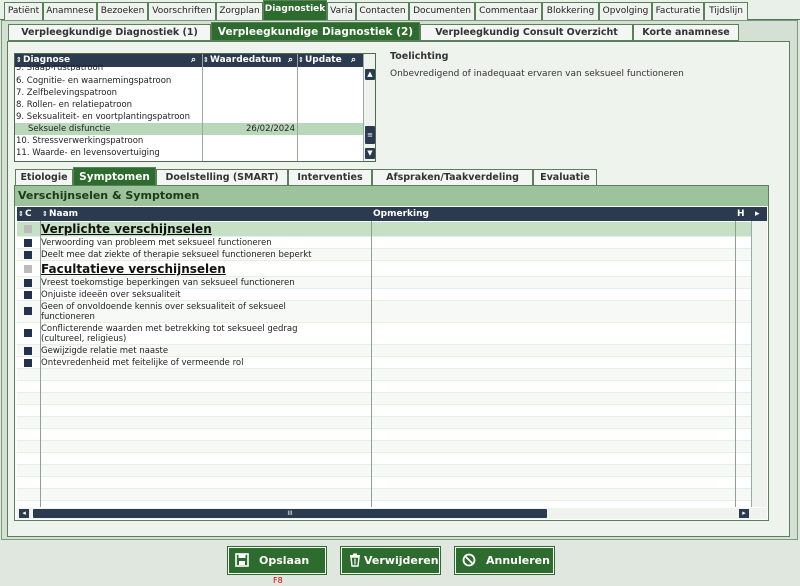  What do you see at coordinates (74, 105) in the screenshot?
I see `diagnose-name: 8. Rollen- en relatiepatroon` at bounding box center [74, 105].